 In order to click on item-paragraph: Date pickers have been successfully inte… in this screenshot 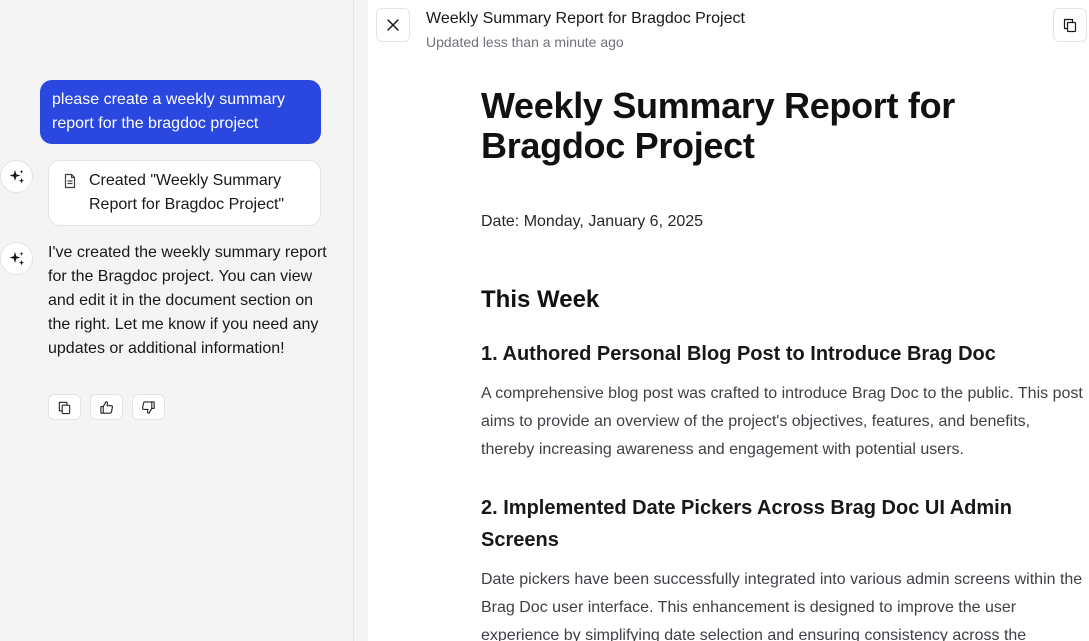, I will do `click(782, 606)`.